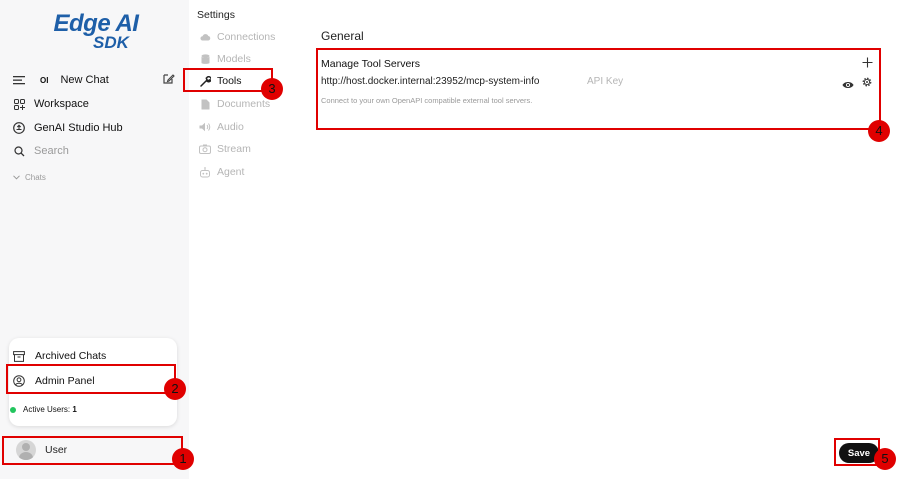  Describe the element at coordinates (879, 131) in the screenshot. I see `annotation-marker-4: 4` at that location.